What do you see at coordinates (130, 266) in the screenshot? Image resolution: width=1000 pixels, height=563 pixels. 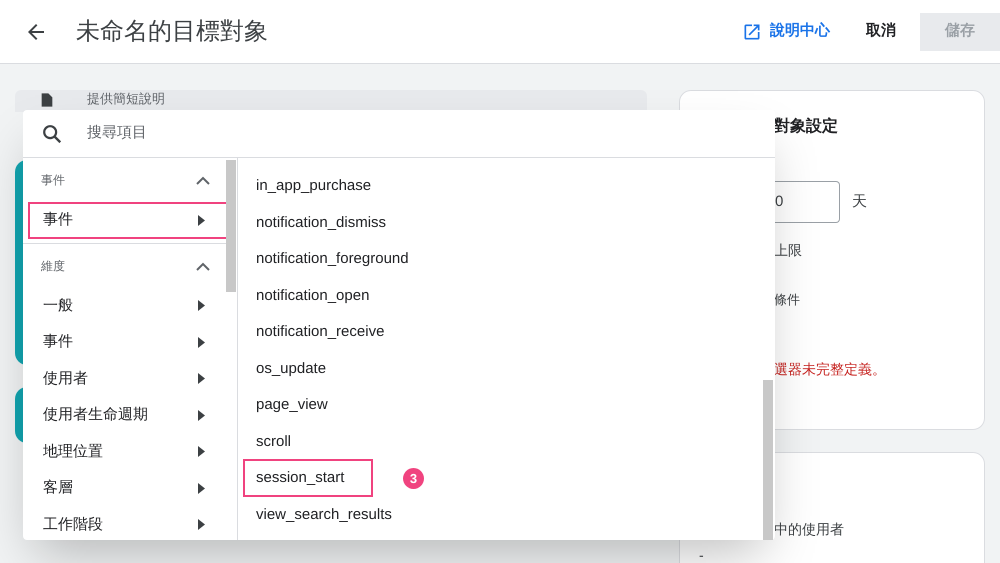 I see `section-header: 維度` at bounding box center [130, 266].